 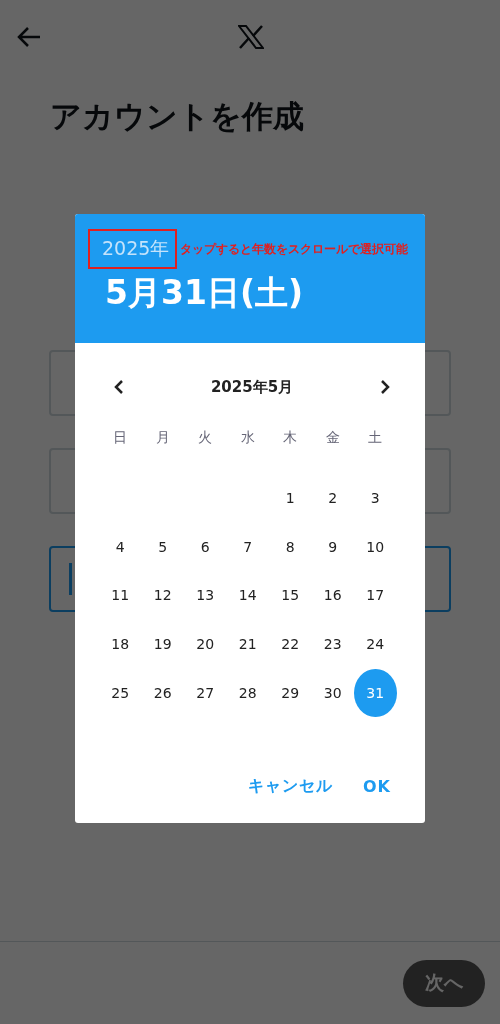 I want to click on calendar-day: 13, so click(x=205, y=595).